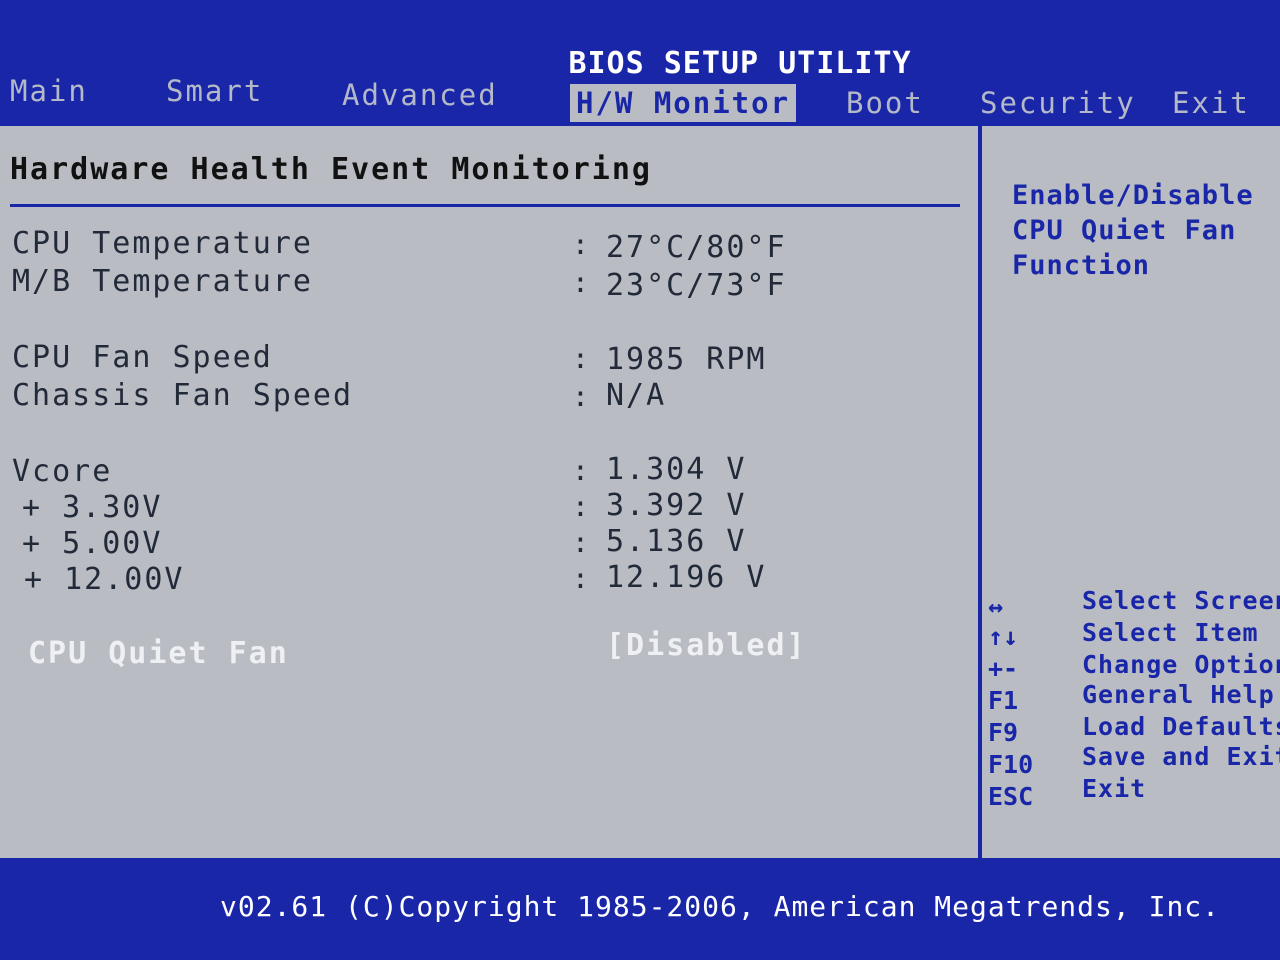 The image size is (1280, 960). What do you see at coordinates (683, 103) in the screenshot?
I see `tab-hw-monitor: H/W Monitor` at bounding box center [683, 103].